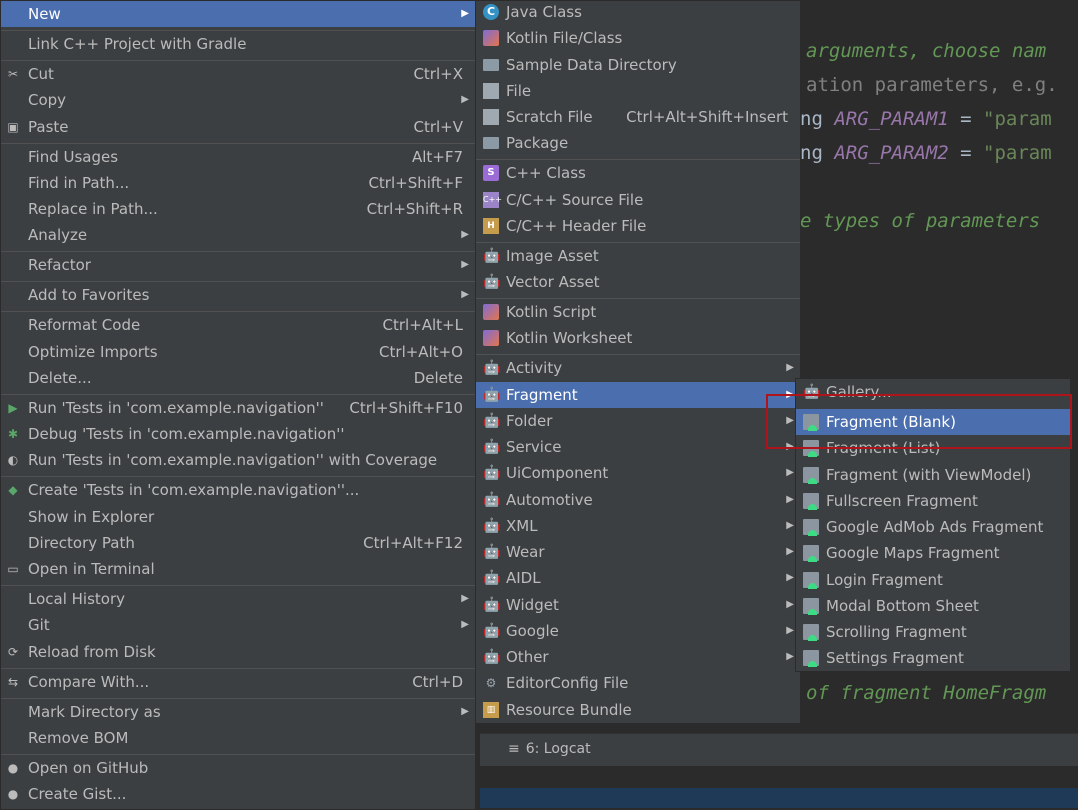 This screenshot has width=1078, height=810. What do you see at coordinates (549, 749) in the screenshot?
I see `logcat-tab: ≡ 6: Logcat` at bounding box center [549, 749].